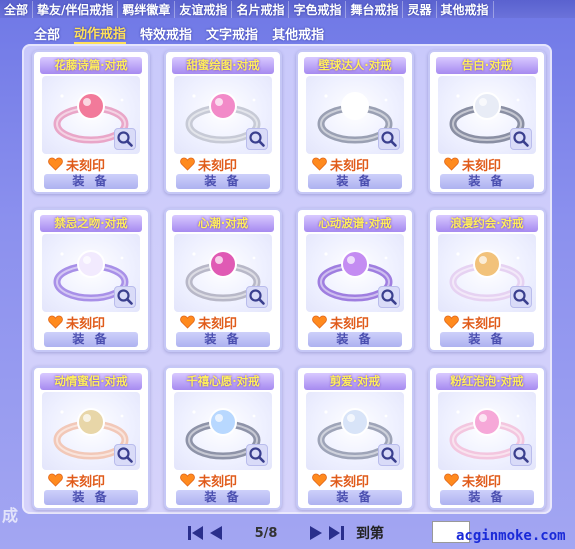 Image resolution: width=575 pixels, height=549 pixels. What do you see at coordinates (261, 9) in the screenshot?
I see `top-tab-4: 名片戒指` at bounding box center [261, 9].